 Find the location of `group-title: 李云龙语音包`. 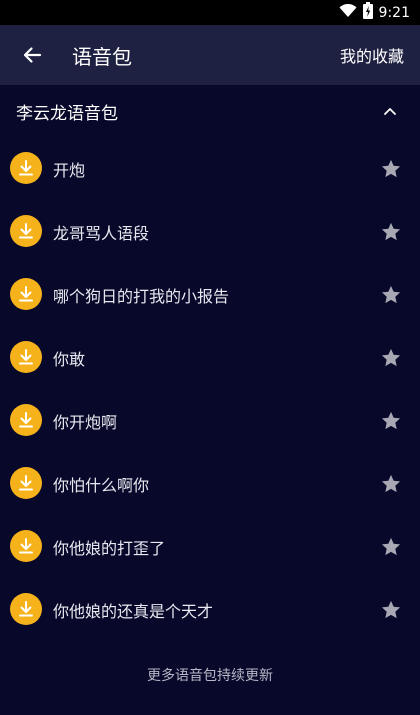

group-title: 李云龙语音包 is located at coordinates (67, 113).